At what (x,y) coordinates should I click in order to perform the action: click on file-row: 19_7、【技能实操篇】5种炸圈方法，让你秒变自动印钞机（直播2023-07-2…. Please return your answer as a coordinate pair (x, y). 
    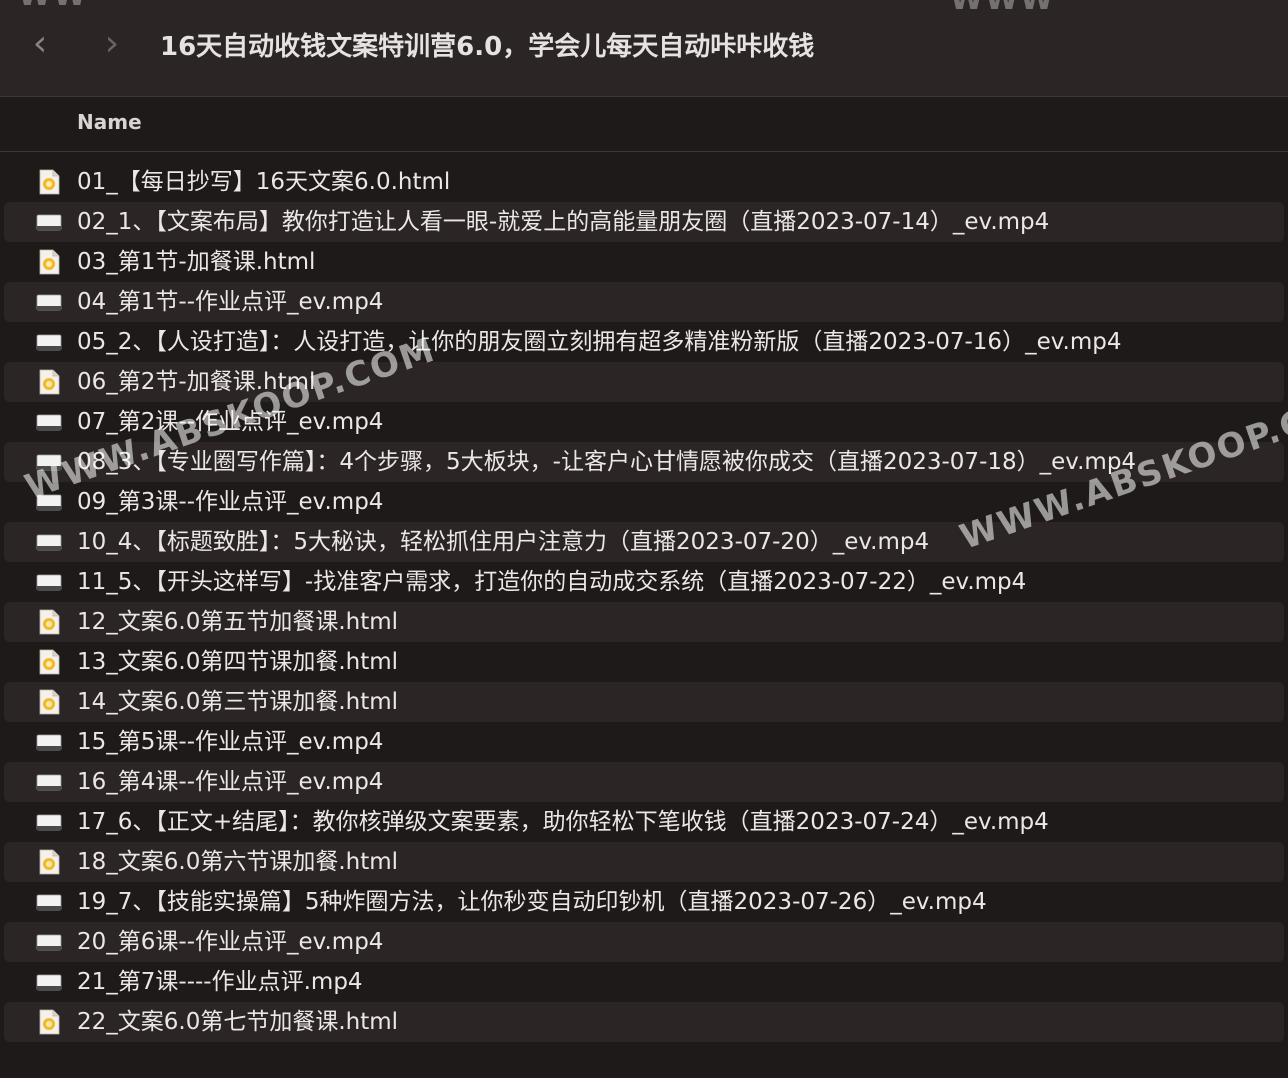
    Looking at the image, I should click on (644, 902).